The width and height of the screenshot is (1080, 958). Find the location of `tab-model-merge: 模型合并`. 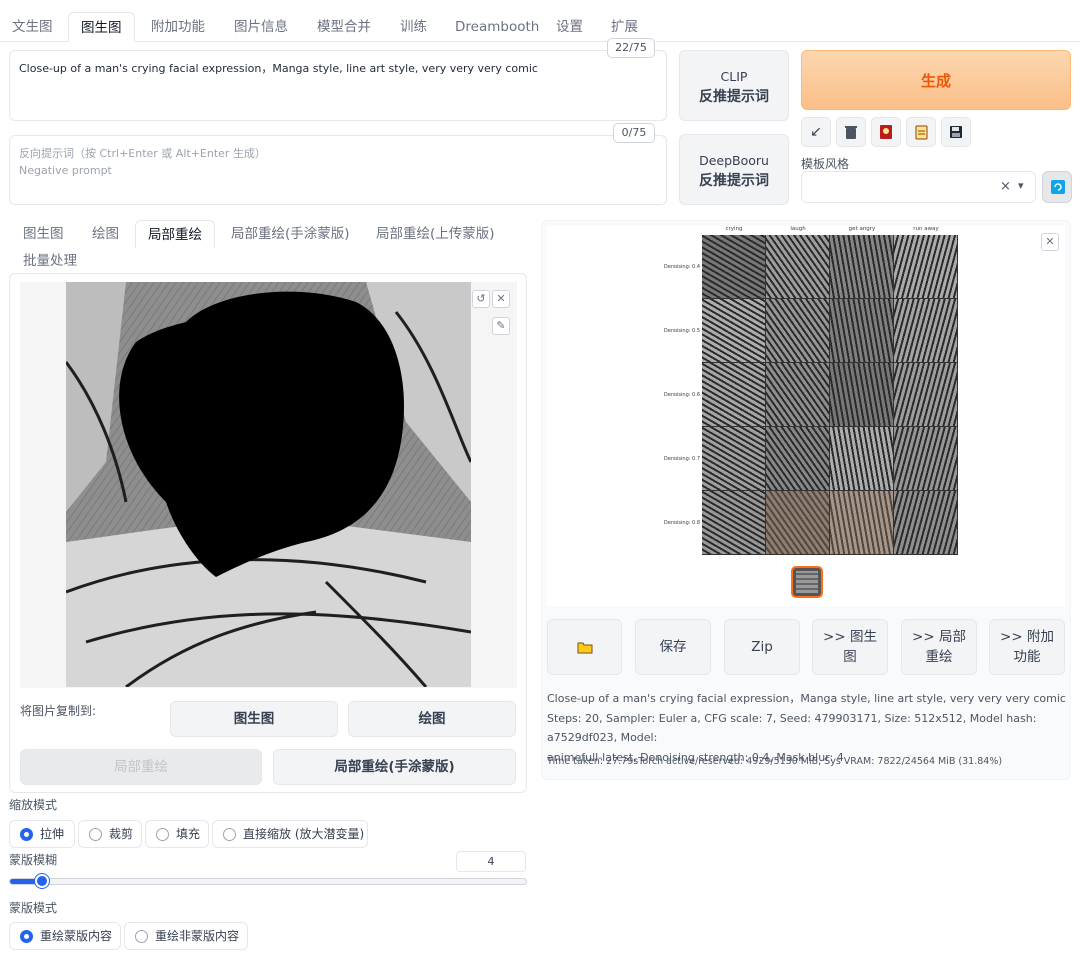

tab-model-merge: 模型合并 is located at coordinates (344, 27).